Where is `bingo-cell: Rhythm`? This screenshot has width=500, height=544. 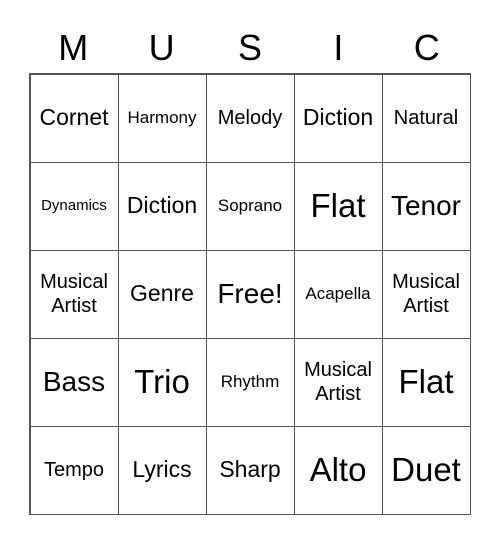 bingo-cell: Rhythm is located at coordinates (250, 382).